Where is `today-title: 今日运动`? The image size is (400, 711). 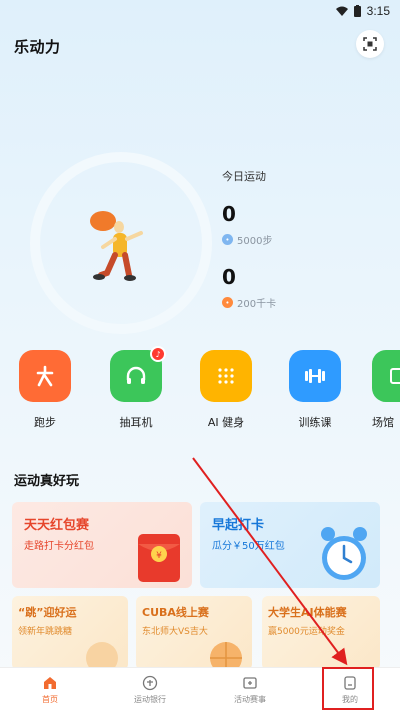
today-title: 今日运动 is located at coordinates (244, 176).